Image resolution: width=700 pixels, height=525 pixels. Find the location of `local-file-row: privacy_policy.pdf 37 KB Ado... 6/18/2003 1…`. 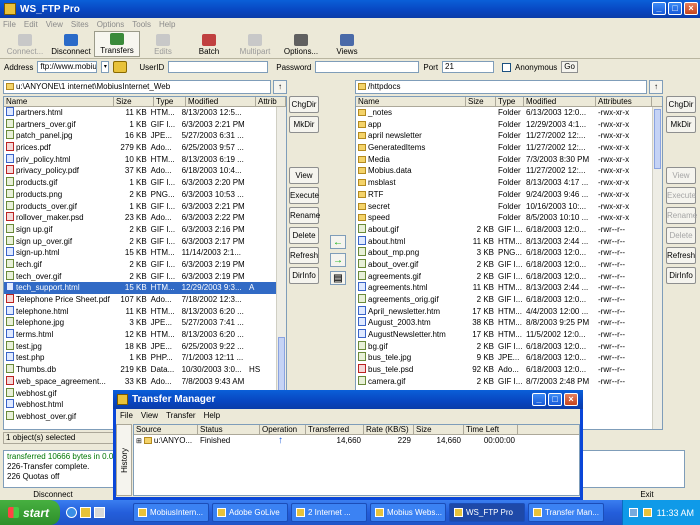

local-file-row: privacy_policy.pdf 37 KB Ado... 6/18/2003 1… is located at coordinates (140, 171).